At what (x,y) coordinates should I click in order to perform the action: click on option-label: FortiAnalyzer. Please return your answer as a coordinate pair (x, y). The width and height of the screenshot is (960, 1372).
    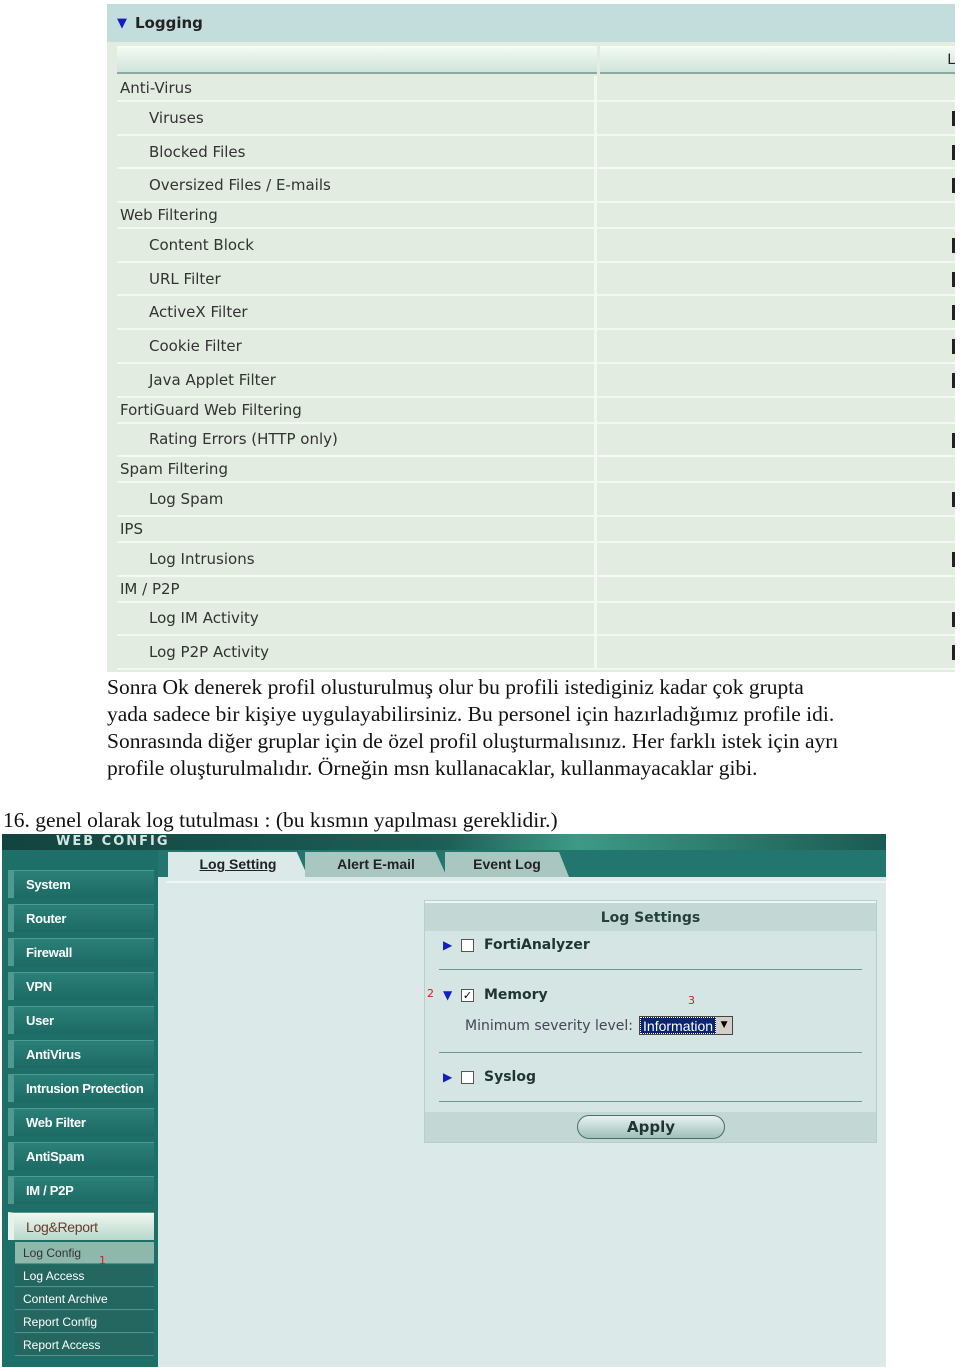
    Looking at the image, I should click on (537, 945).